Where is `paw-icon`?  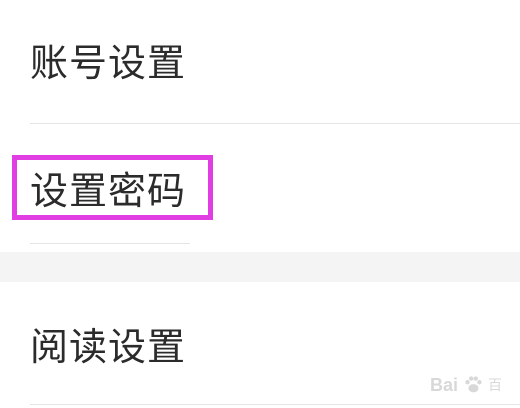 paw-icon is located at coordinates (473, 384).